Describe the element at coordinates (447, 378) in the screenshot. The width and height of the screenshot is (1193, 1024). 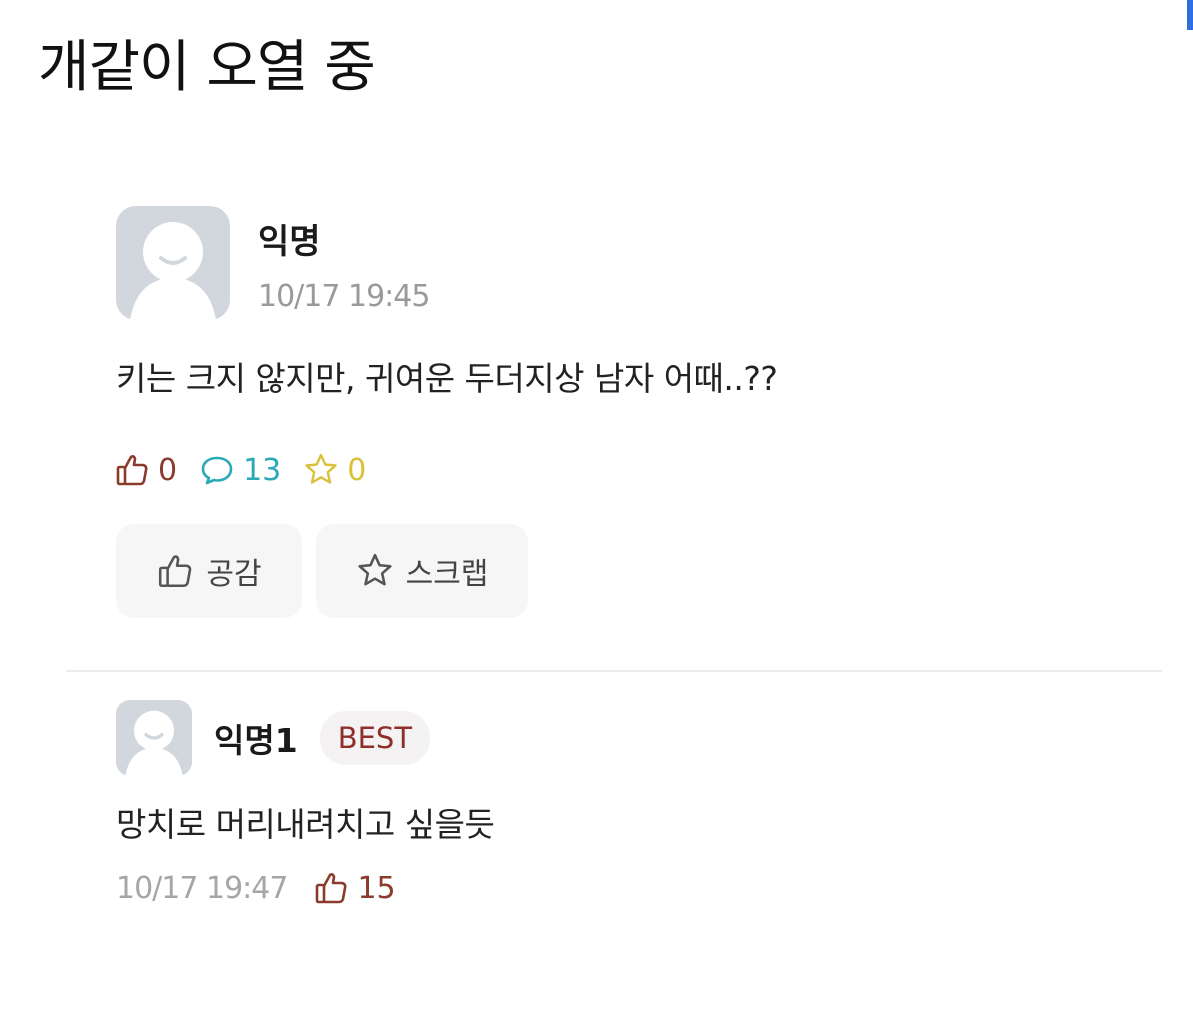
I see `post-body: 키는 크지 않지만, 귀여운 두더지상 남자 어때..??` at that location.